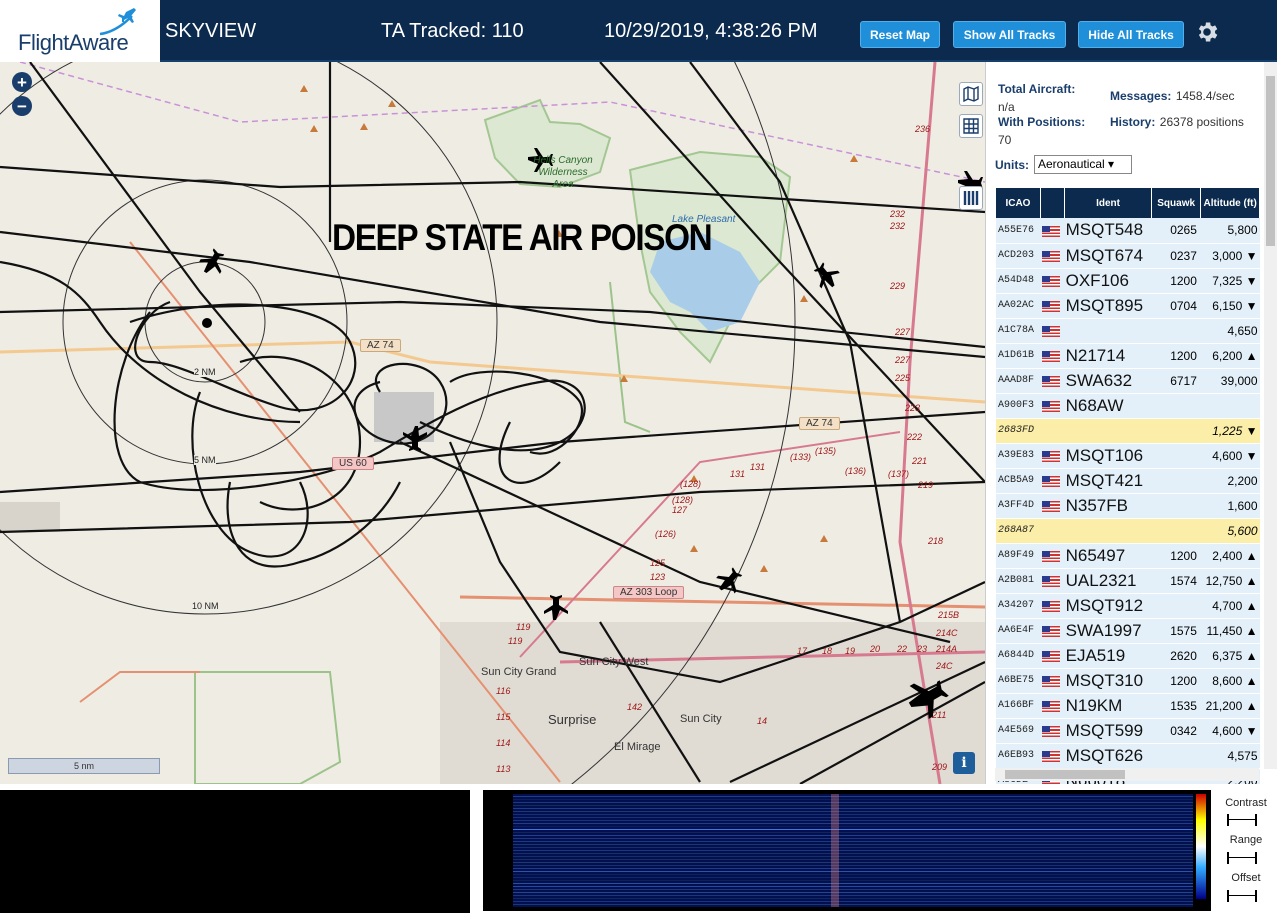  Describe the element at coordinates (1176, 203) in the screenshot. I see `col-squawk: Squawk` at that location.